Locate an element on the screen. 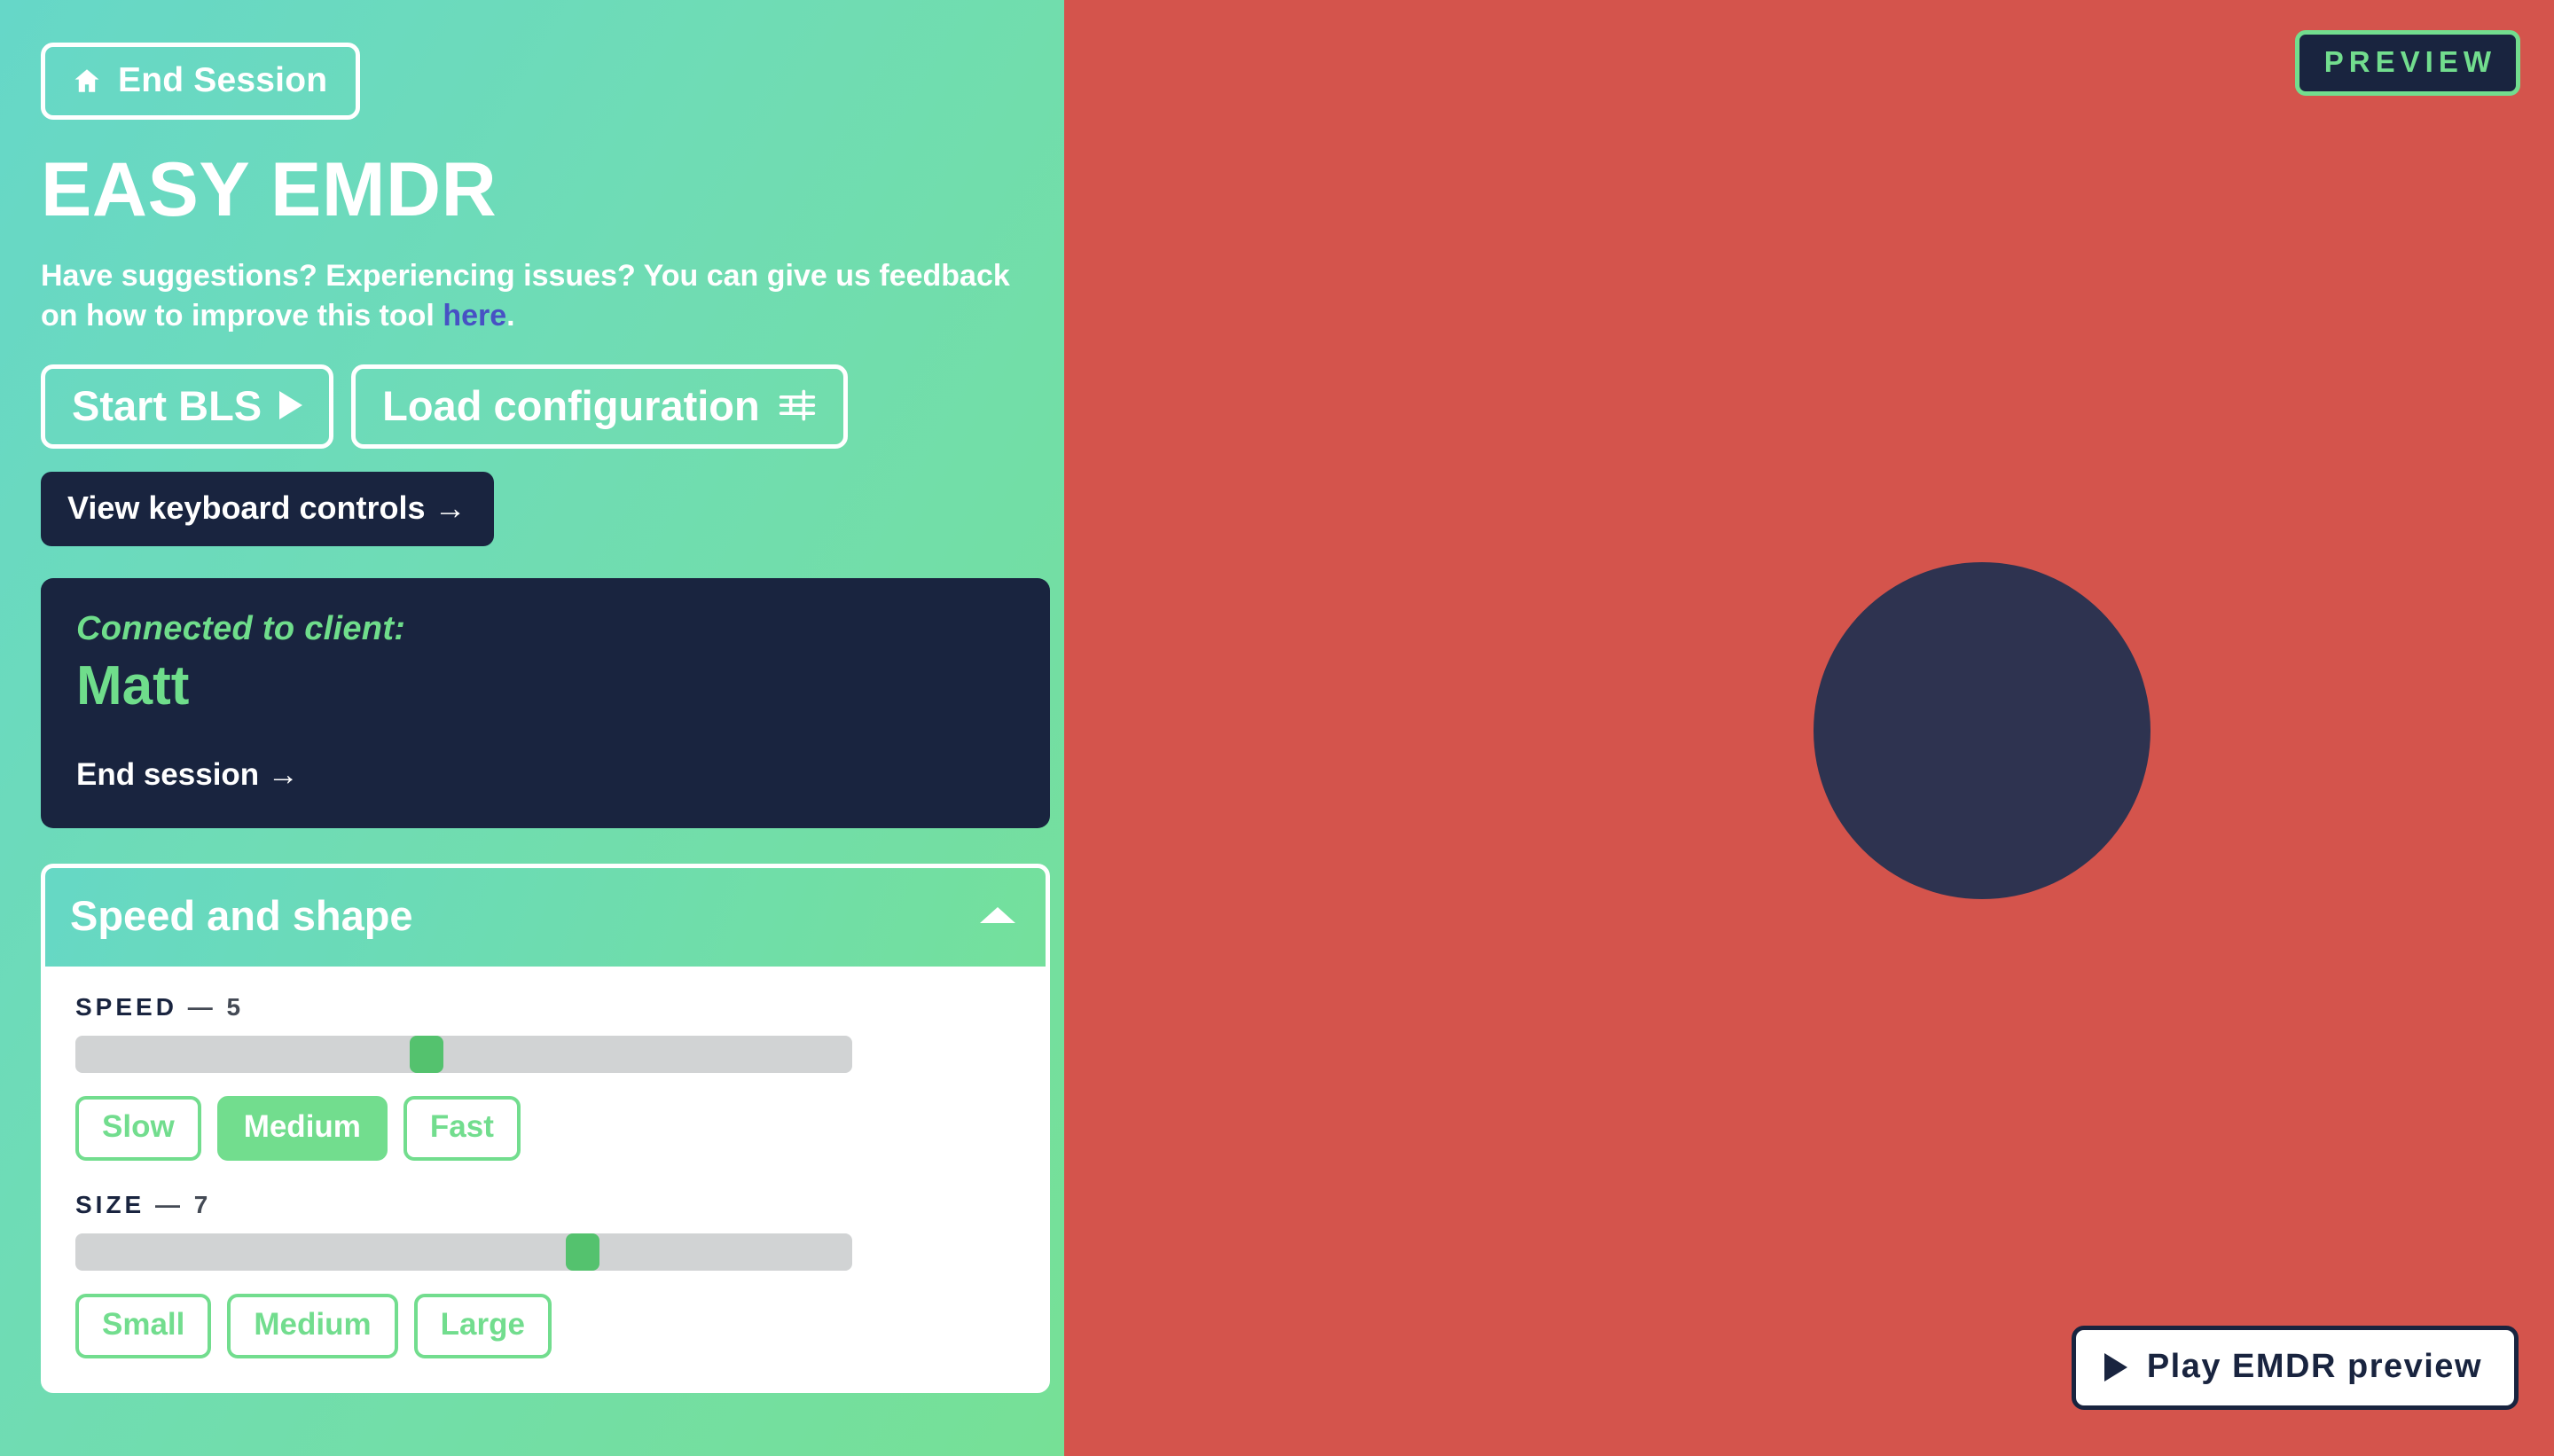  size-chip-large: Large is located at coordinates (482, 1325).